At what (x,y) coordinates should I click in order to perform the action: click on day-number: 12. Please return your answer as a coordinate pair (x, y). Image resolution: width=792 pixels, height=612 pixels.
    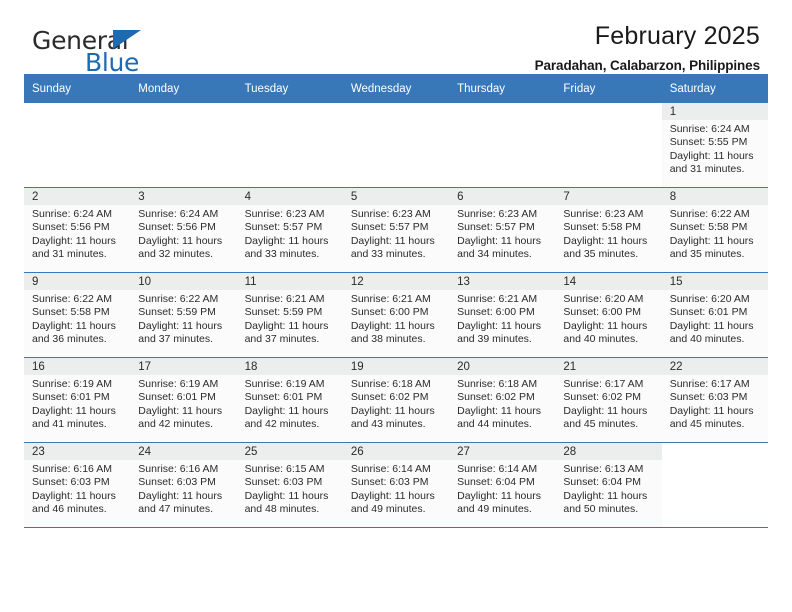
    Looking at the image, I should click on (396, 281).